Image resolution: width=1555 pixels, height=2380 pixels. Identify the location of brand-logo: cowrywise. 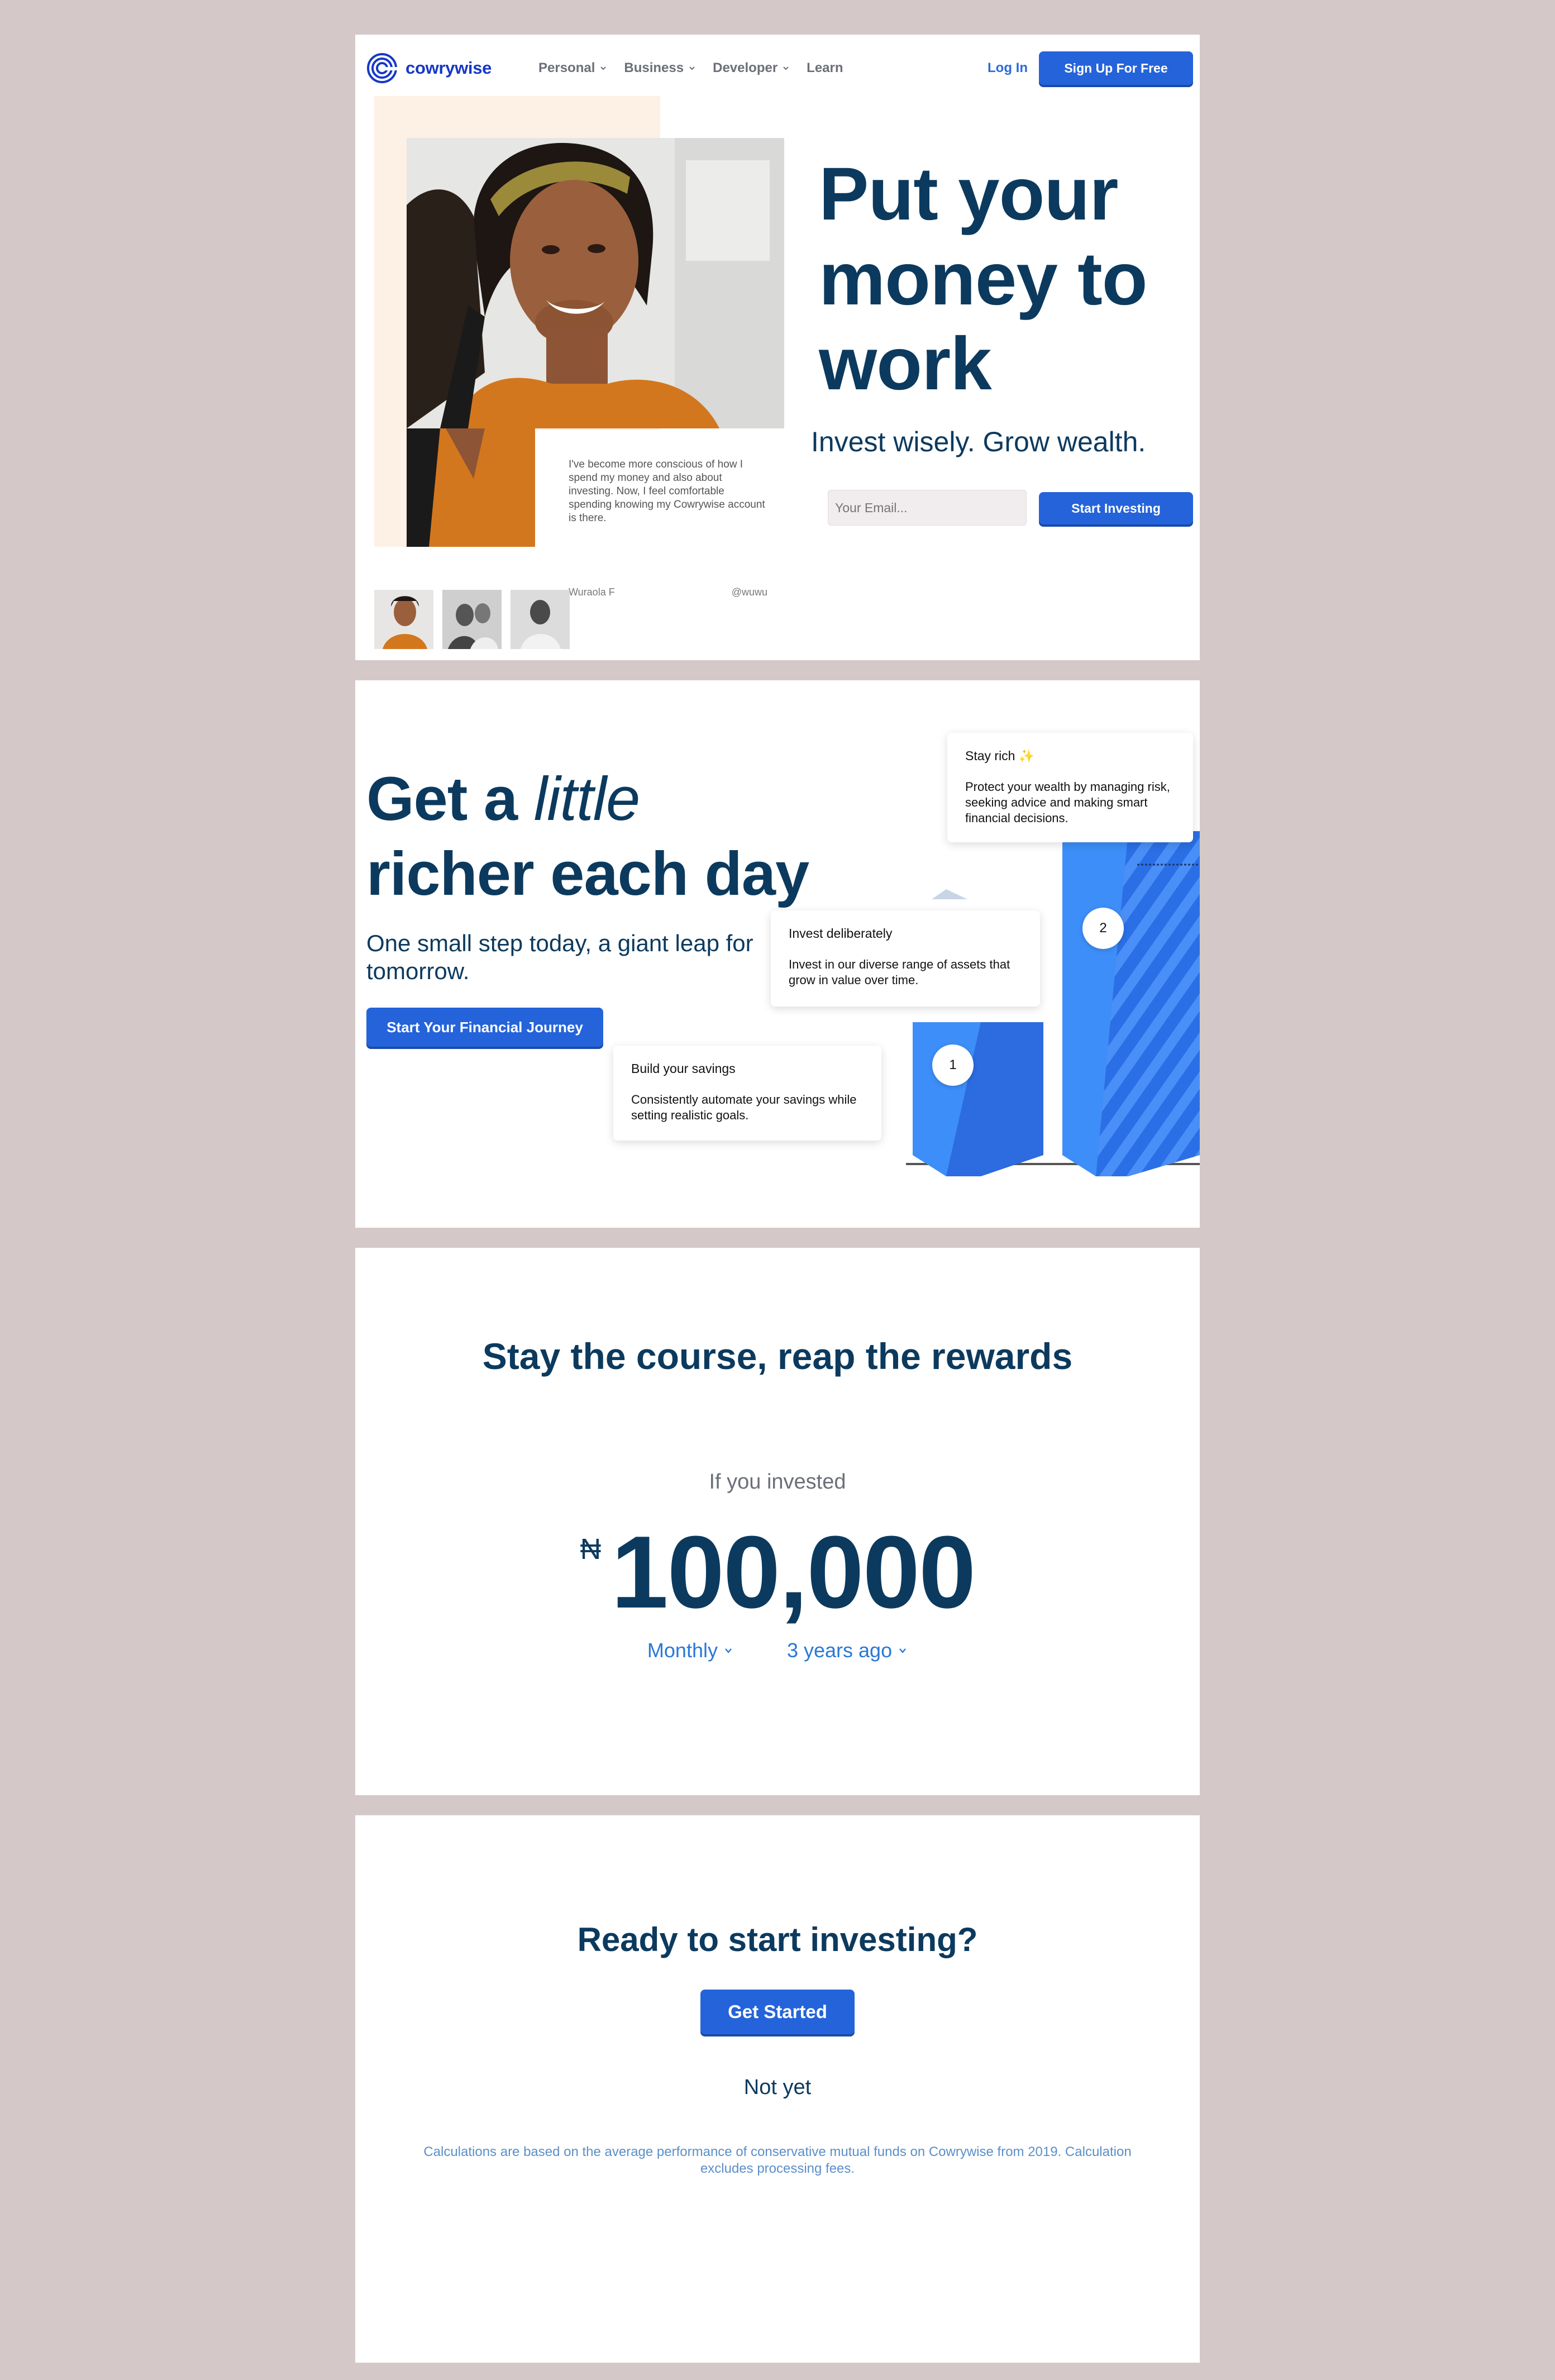
(429, 68).